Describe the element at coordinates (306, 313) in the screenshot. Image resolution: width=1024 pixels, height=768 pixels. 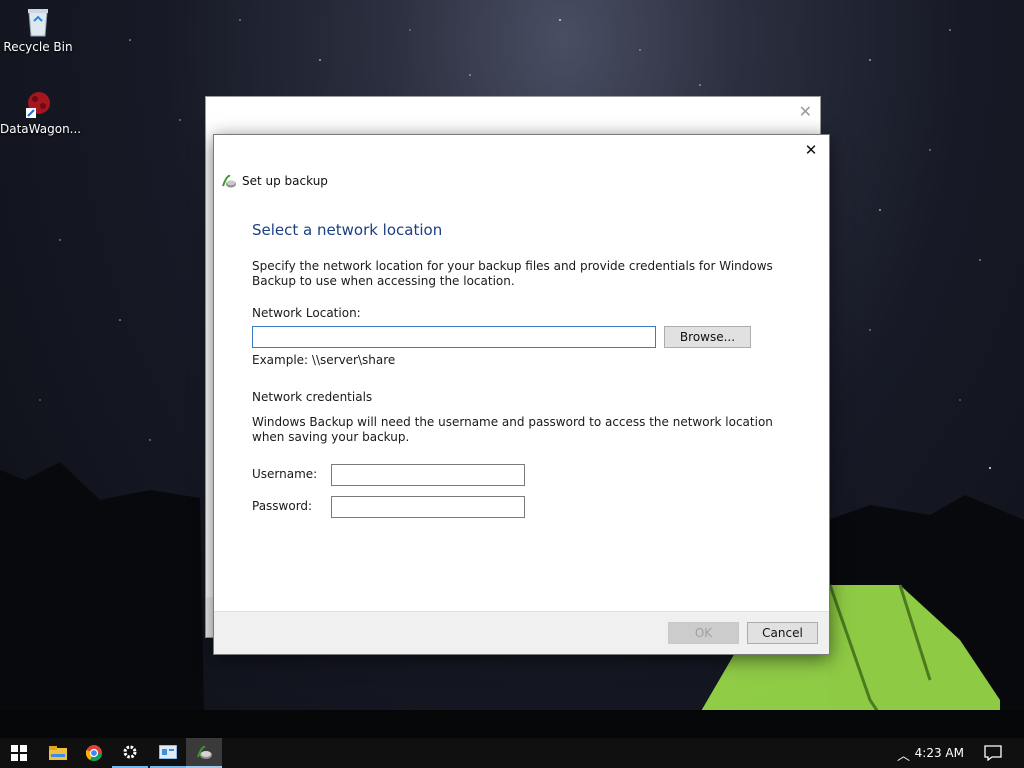
I see `network-location-label: Network Location:` at that location.